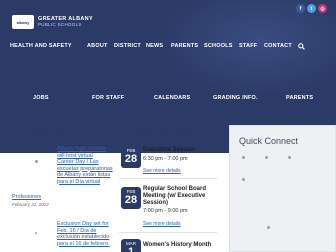  I want to click on quick-link-grading-info: GRADING INFO., so click(235, 98).